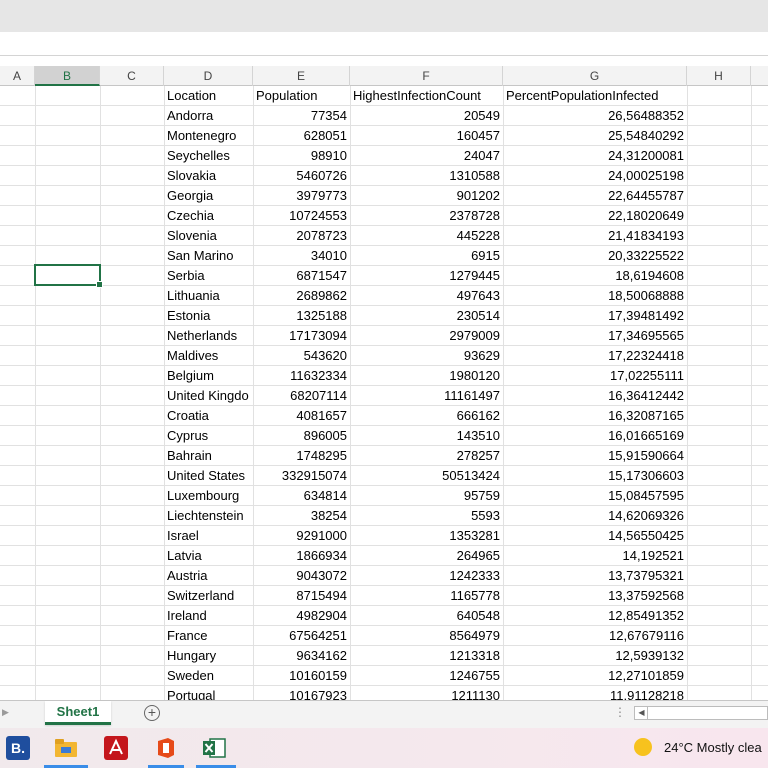 Image resolution: width=768 pixels, height=768 pixels. Describe the element at coordinates (208, 556) in the screenshot. I see `cell-location: Latvia` at that location.